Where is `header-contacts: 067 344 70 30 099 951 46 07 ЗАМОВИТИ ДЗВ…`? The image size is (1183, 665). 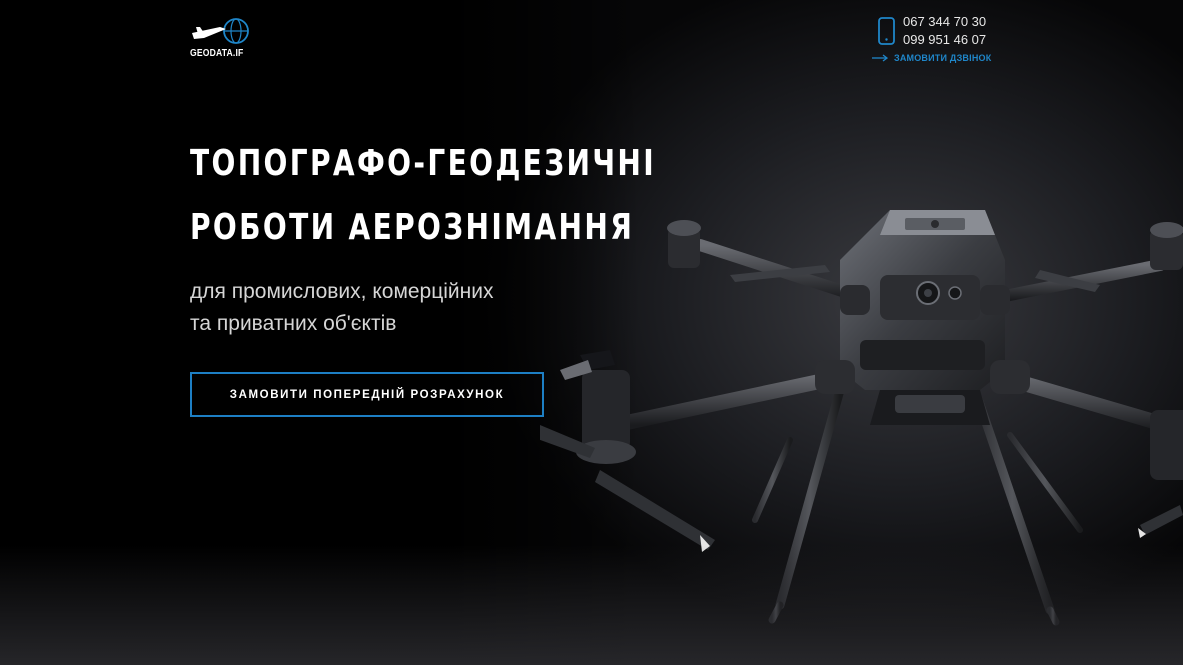 header-contacts: 067 344 70 30 099 951 46 07 ЗАМОВИТИ ДЗВ… is located at coordinates (947, 42).